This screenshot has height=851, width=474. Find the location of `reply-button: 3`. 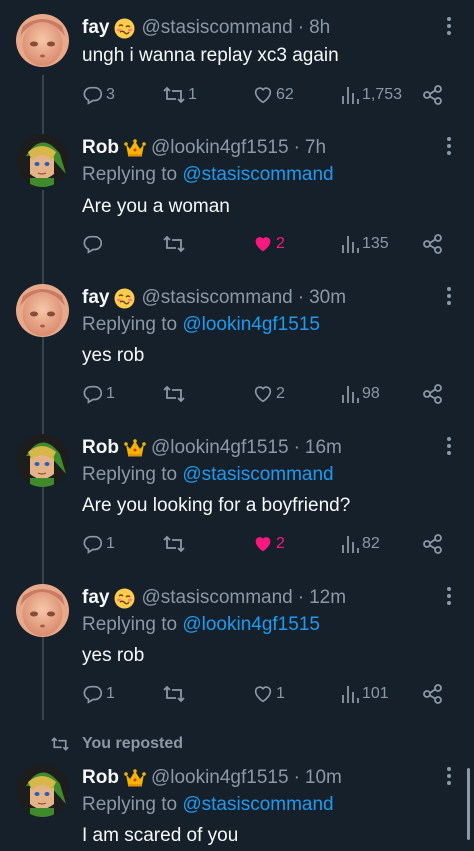

reply-button: 3 is located at coordinates (98, 95).